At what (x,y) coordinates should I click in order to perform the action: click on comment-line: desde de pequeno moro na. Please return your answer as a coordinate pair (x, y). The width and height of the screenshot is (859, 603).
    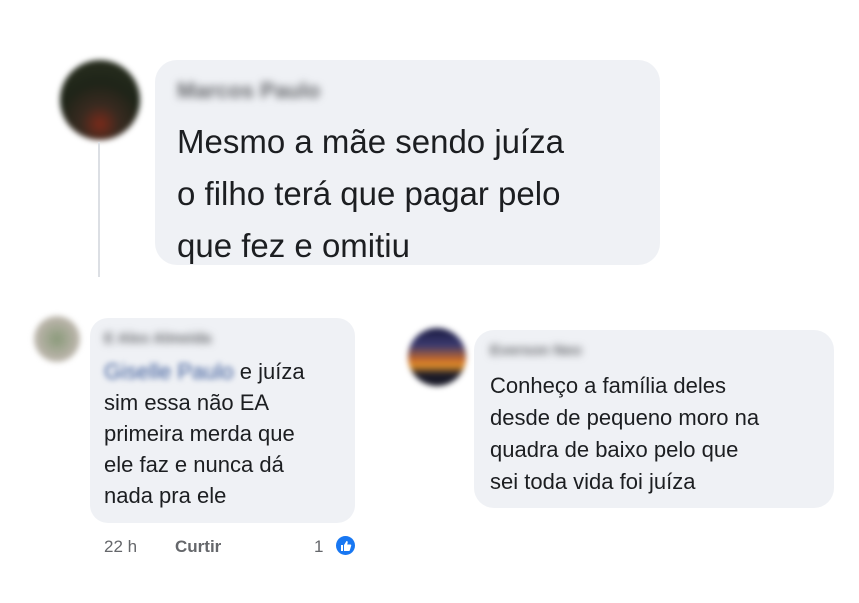
    Looking at the image, I should click on (625, 417).